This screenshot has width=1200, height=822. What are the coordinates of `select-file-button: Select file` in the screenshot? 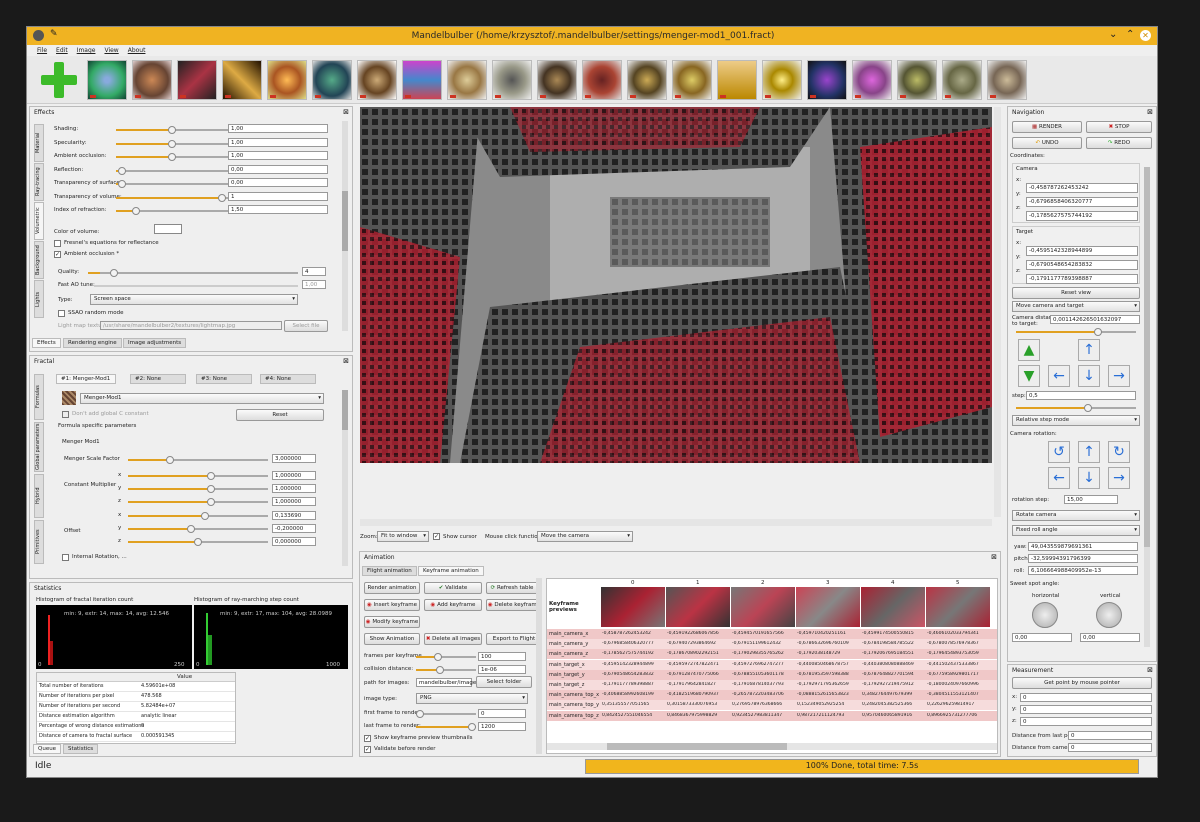 It's located at (306, 326).